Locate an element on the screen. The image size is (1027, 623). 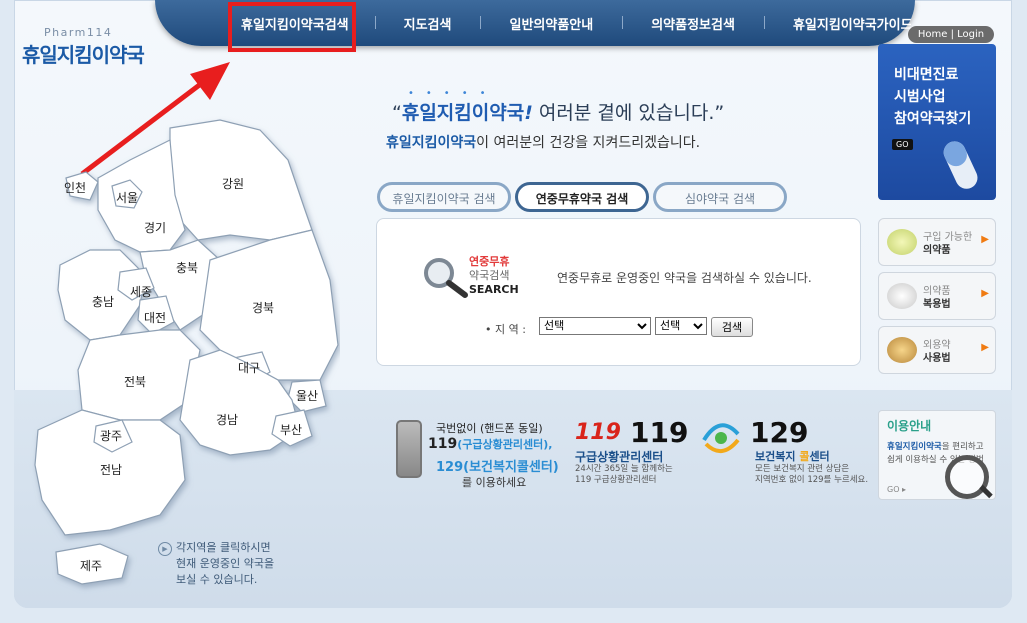
mobile-phone-icon is located at coordinates (409, 449).